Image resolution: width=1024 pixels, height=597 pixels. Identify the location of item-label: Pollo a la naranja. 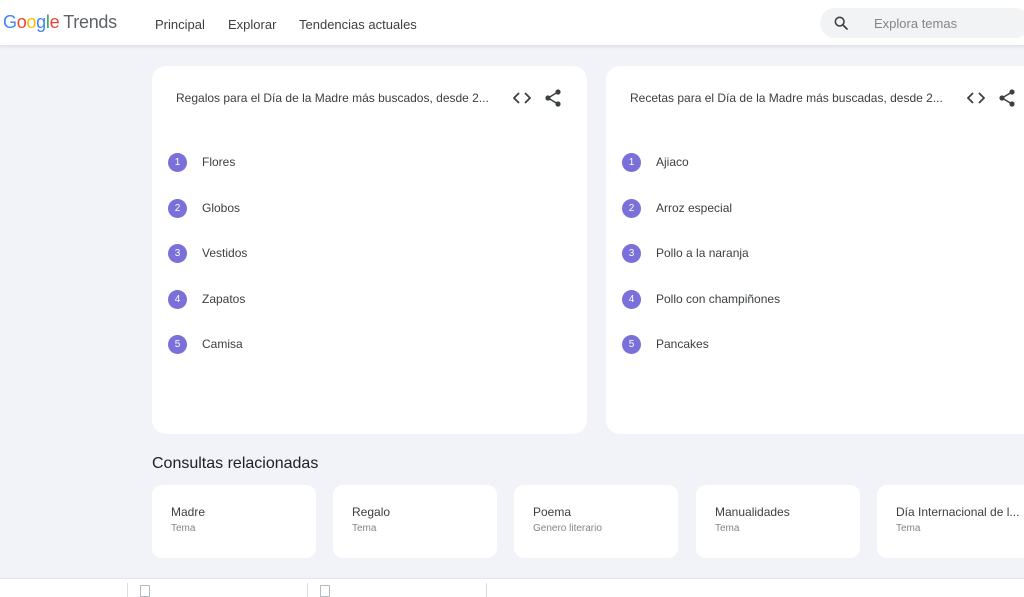
(702, 253).